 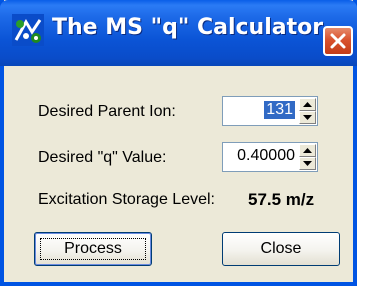 What do you see at coordinates (126, 199) in the screenshot?
I see `storage-level-label: Excitation Storage Level:` at bounding box center [126, 199].